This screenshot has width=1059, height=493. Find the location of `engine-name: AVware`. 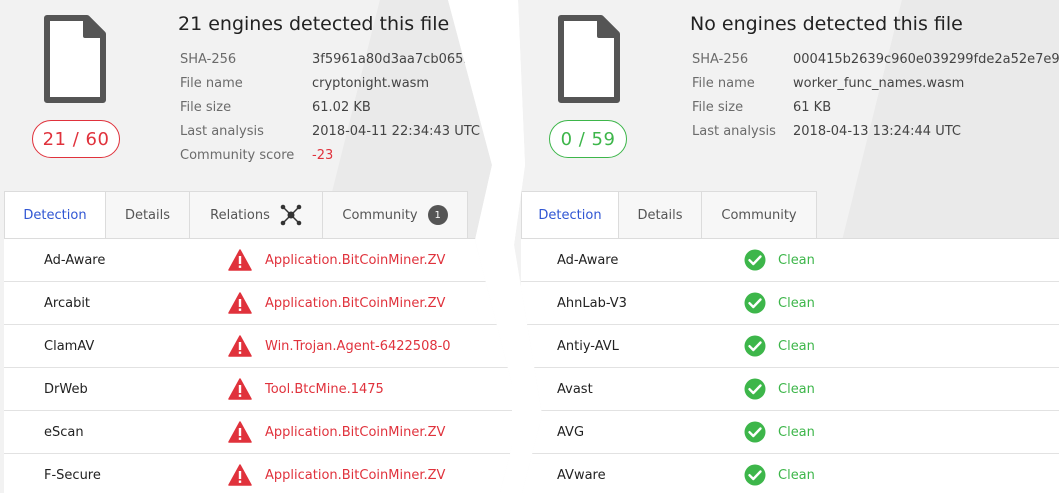

engine-name: AVware is located at coordinates (581, 475).